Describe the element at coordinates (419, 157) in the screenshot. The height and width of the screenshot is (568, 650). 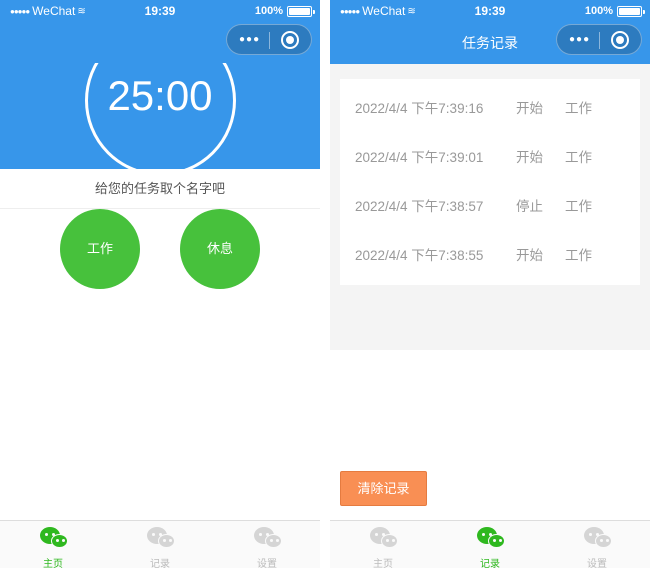
I see `record-time: 2022/4/4 下午7:39:01` at that location.